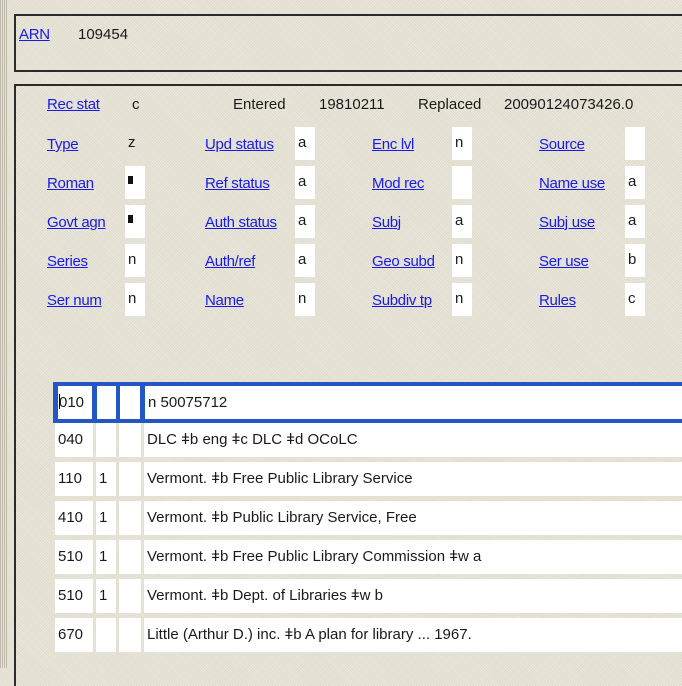 The width and height of the screenshot is (682, 686). What do you see at coordinates (564, 261) in the screenshot?
I see `ser-use-link: Ser use` at bounding box center [564, 261].